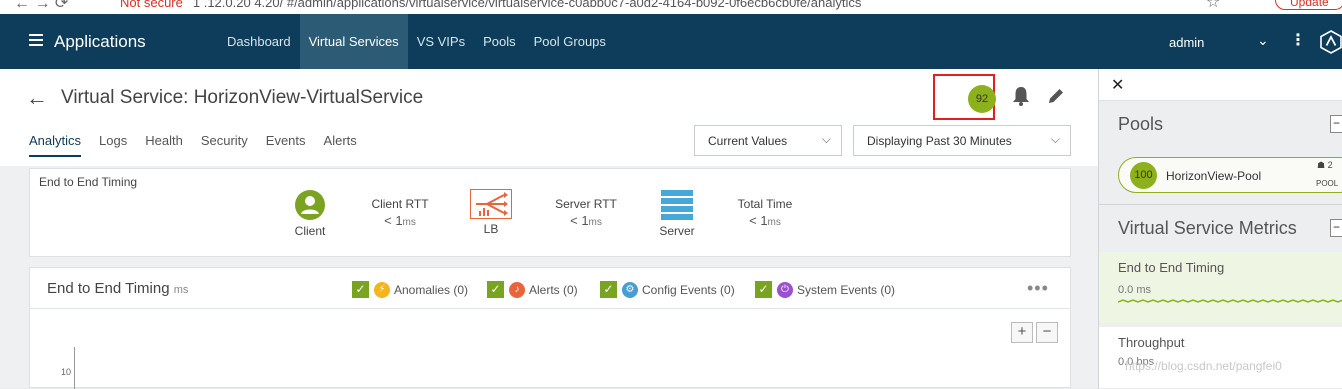  Describe the element at coordinates (677, 213) in the screenshot. I see `server-node: Server` at that location.